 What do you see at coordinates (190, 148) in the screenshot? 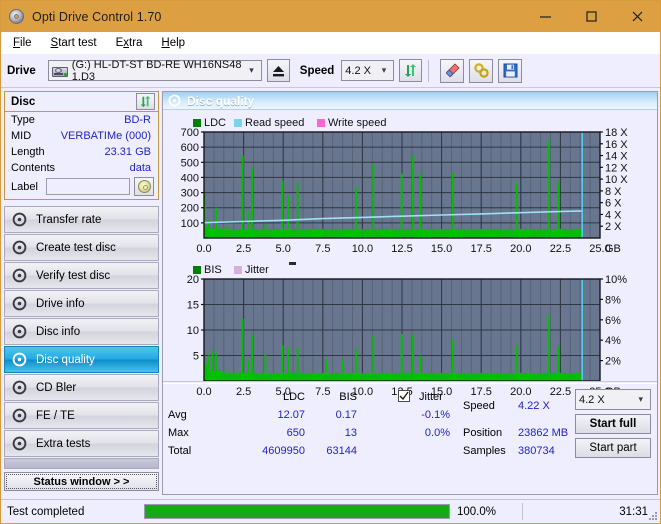
I see `svg-text: 600` at bounding box center [190, 148].